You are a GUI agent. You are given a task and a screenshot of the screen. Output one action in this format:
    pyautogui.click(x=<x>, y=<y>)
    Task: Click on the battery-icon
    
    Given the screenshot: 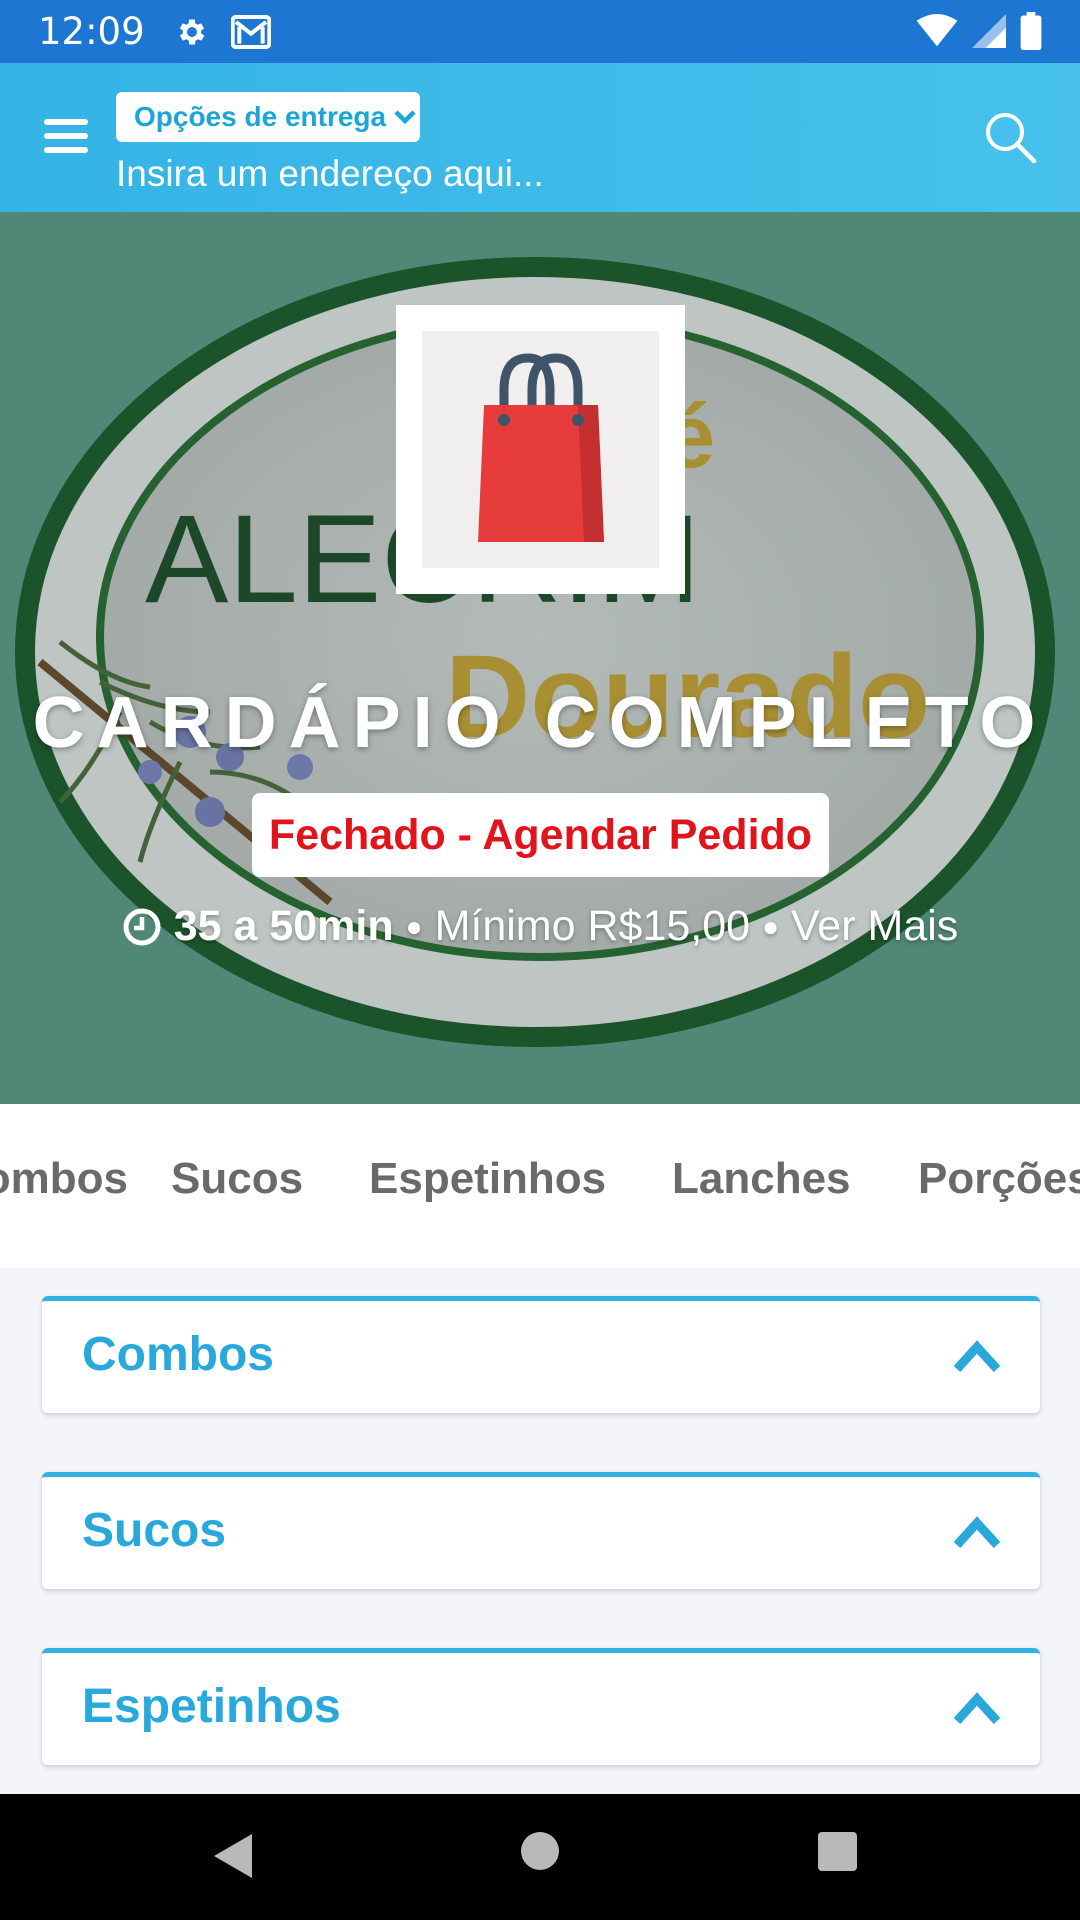 What is the action you would take?
    pyautogui.click(x=1031, y=31)
    